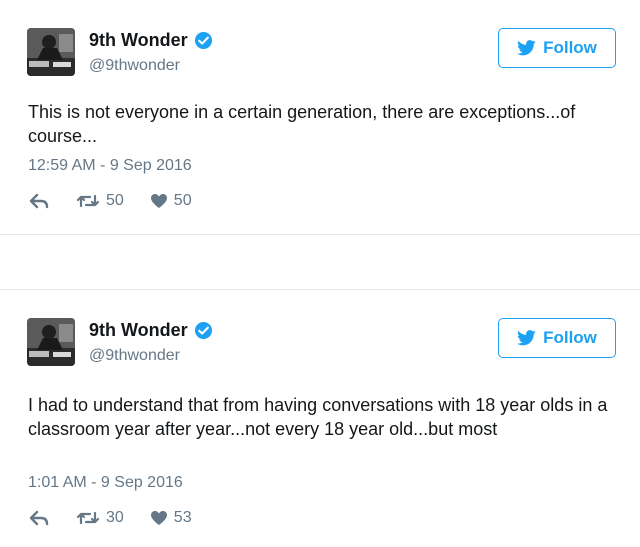 This screenshot has width=640, height=547. What do you see at coordinates (115, 517) in the screenshot?
I see `retweet-count: 30` at bounding box center [115, 517].